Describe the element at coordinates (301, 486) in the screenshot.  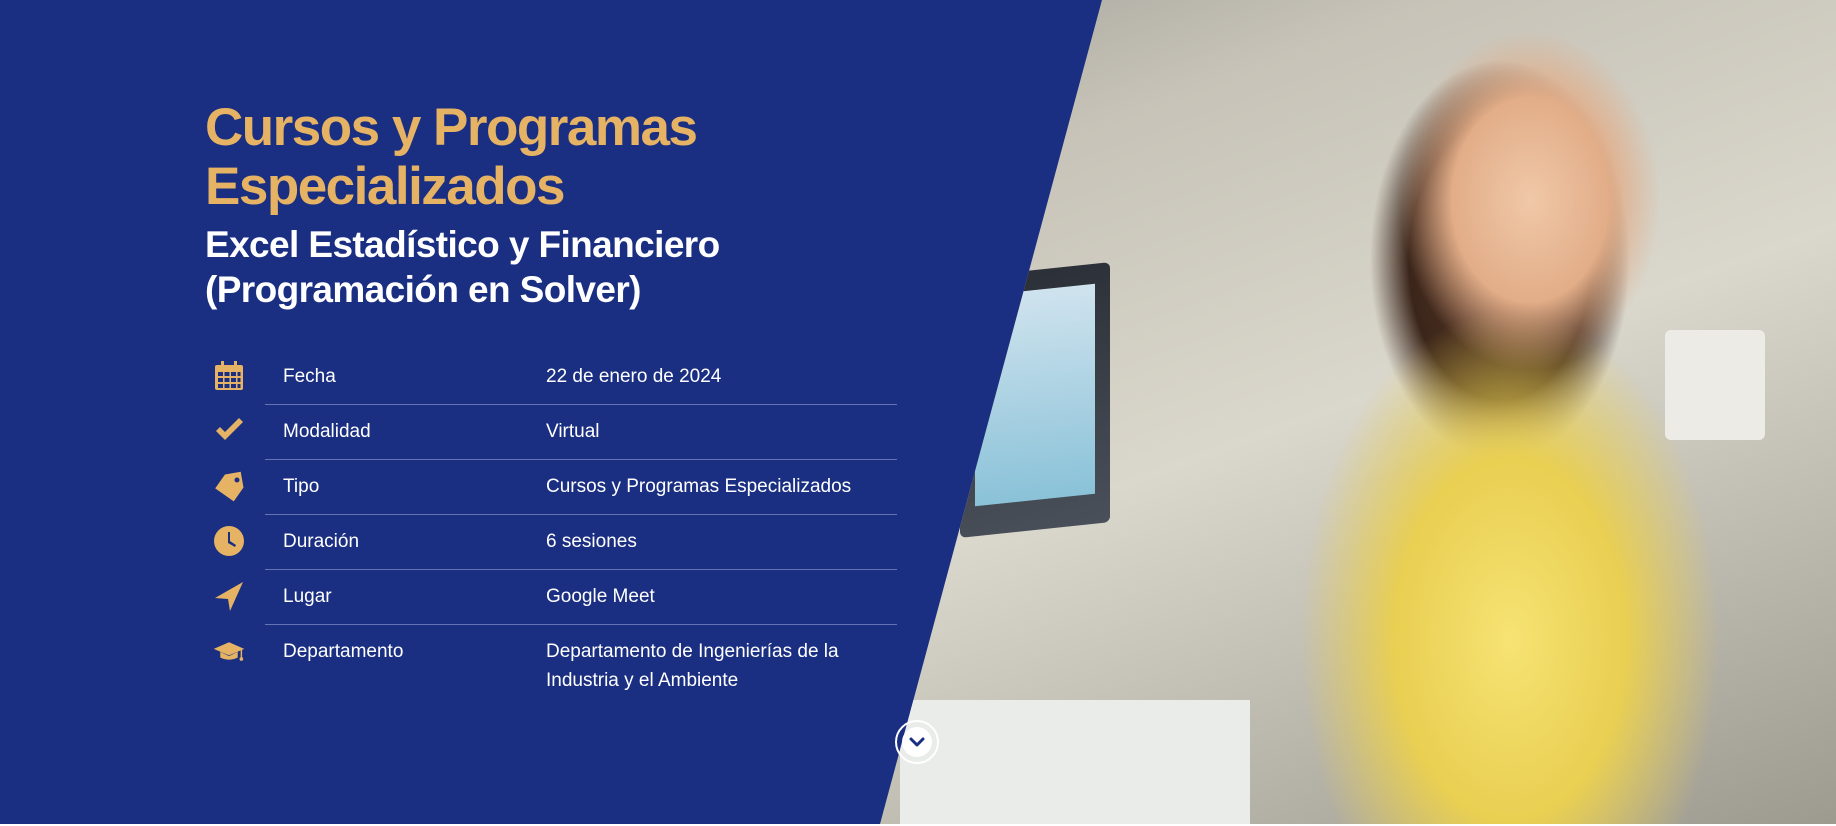
I see `detail-label: Tipo` at that location.